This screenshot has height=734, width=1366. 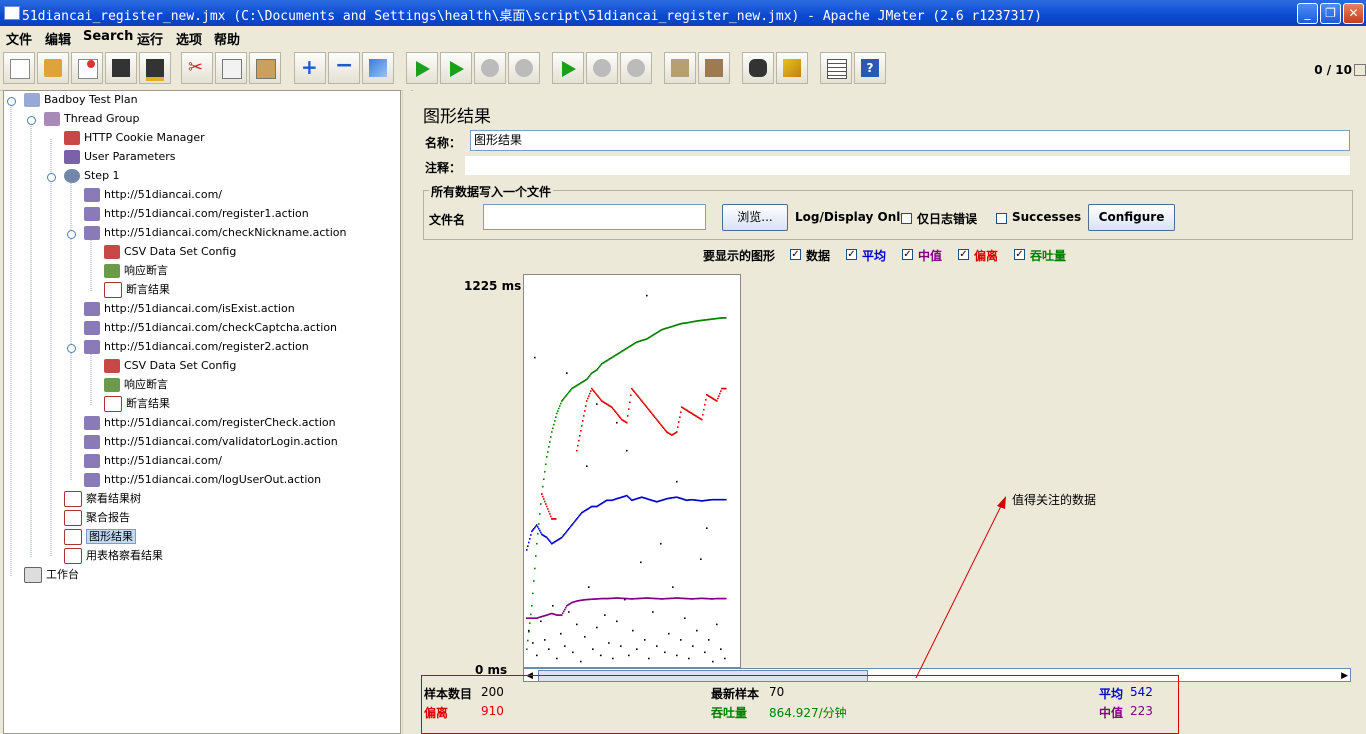 I want to click on average-graph-checkbox: ✓, so click(x=851, y=254).